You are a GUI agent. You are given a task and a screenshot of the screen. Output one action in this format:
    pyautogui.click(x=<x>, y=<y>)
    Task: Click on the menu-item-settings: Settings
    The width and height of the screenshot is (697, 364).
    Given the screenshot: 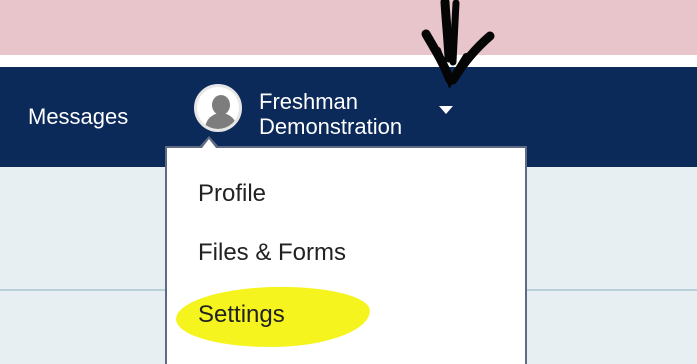 What is the action you would take?
    pyautogui.click(x=241, y=315)
    